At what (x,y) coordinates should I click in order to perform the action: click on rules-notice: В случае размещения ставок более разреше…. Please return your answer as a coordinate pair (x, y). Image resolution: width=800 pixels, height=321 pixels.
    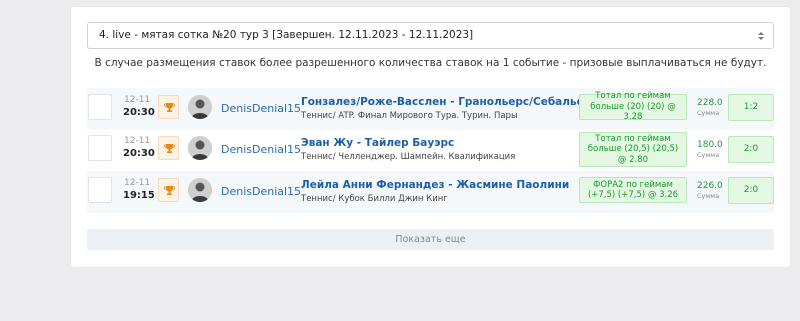
    Looking at the image, I should click on (430, 63).